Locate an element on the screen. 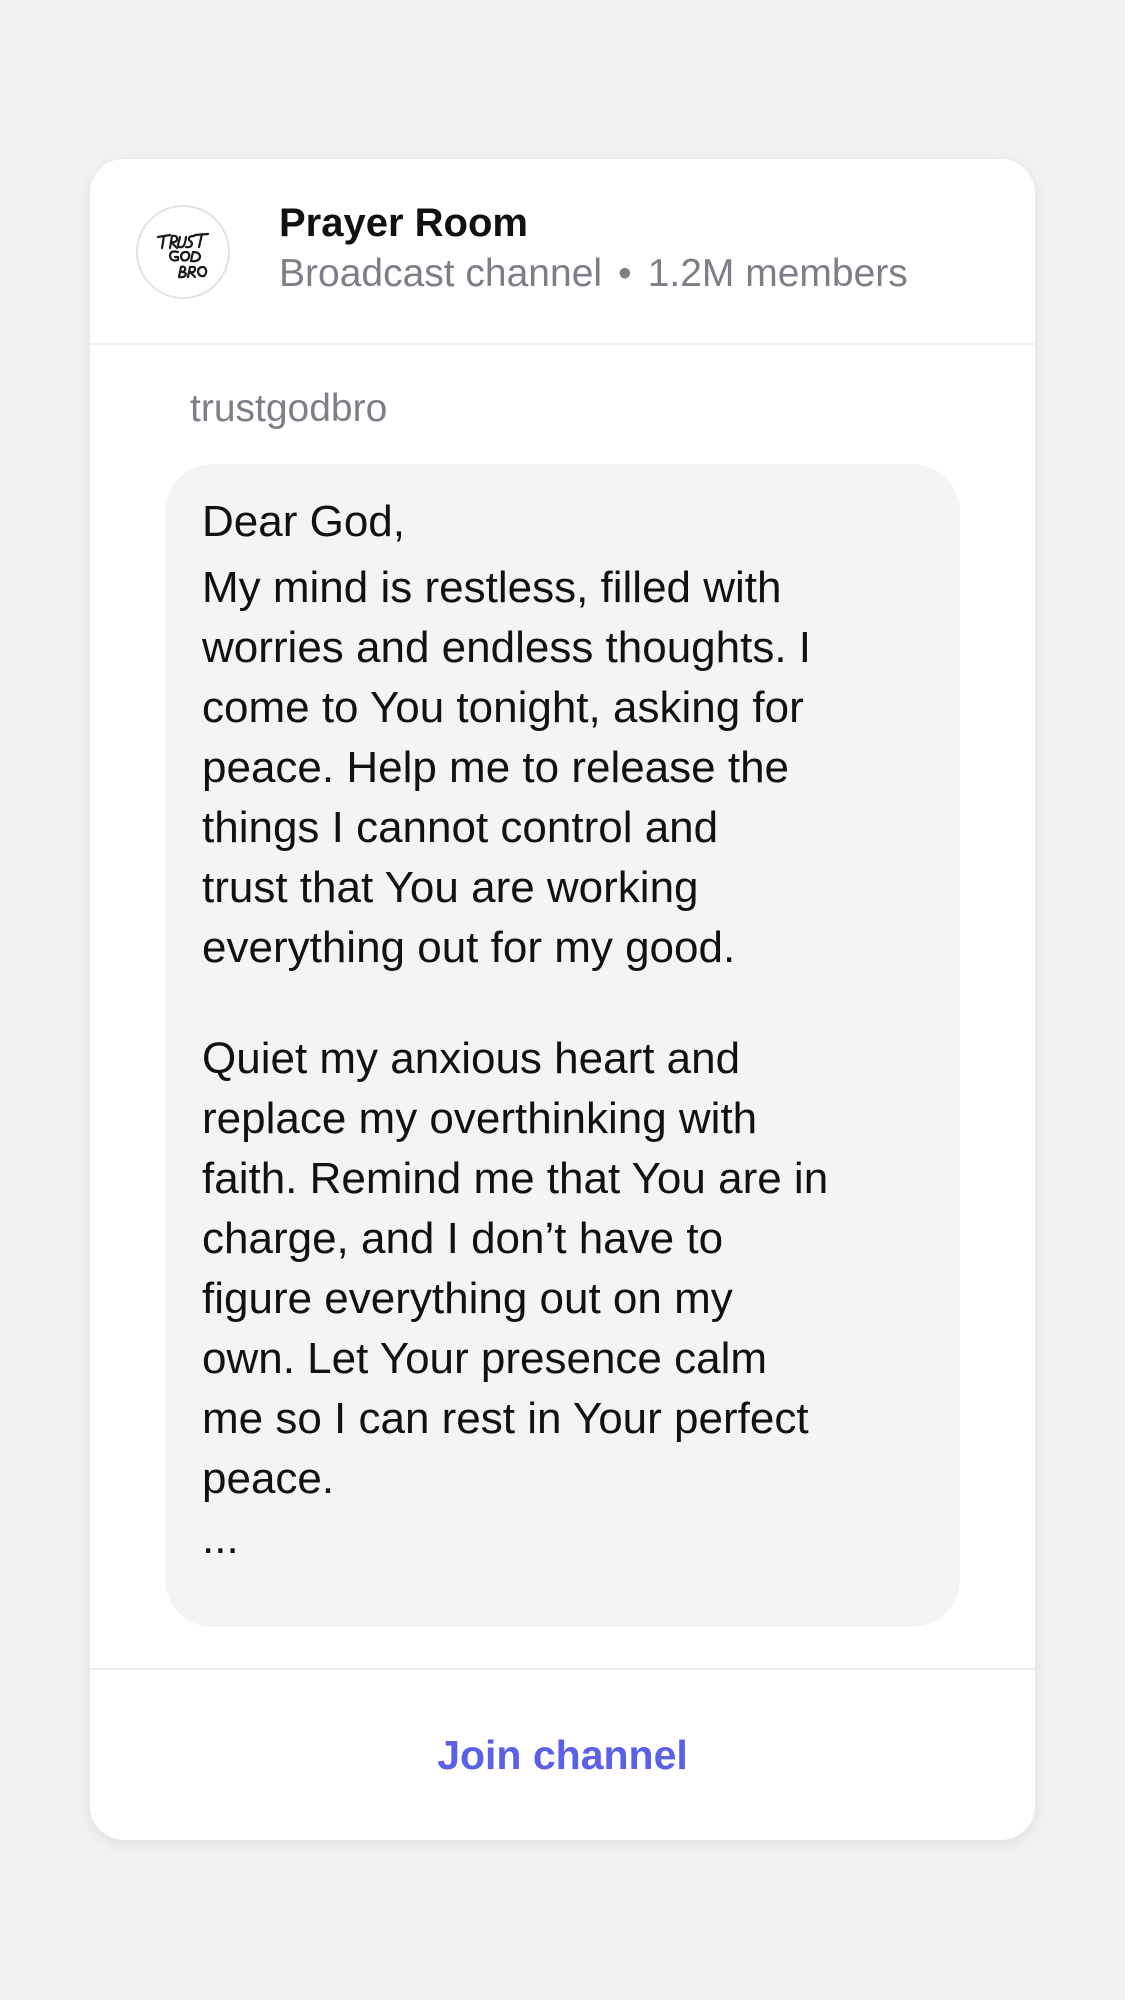 The image size is (1125, 2000). message-line: Quiet my anxious heart and is located at coordinates (471, 1058).